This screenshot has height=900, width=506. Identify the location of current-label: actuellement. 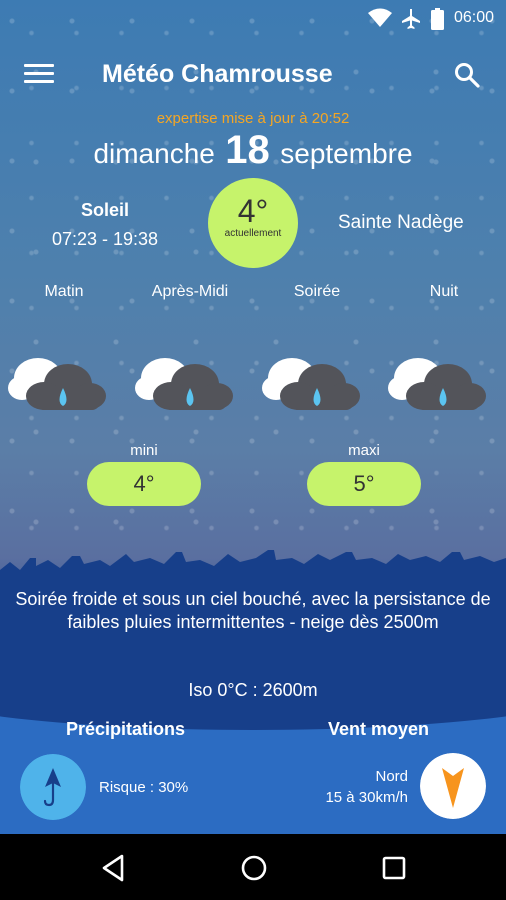
(253, 233).